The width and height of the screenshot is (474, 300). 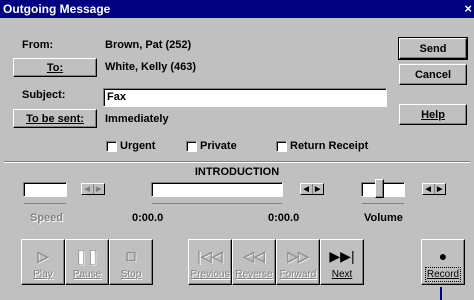 I want to click on stop-button: □ Stop, so click(x=131, y=262).